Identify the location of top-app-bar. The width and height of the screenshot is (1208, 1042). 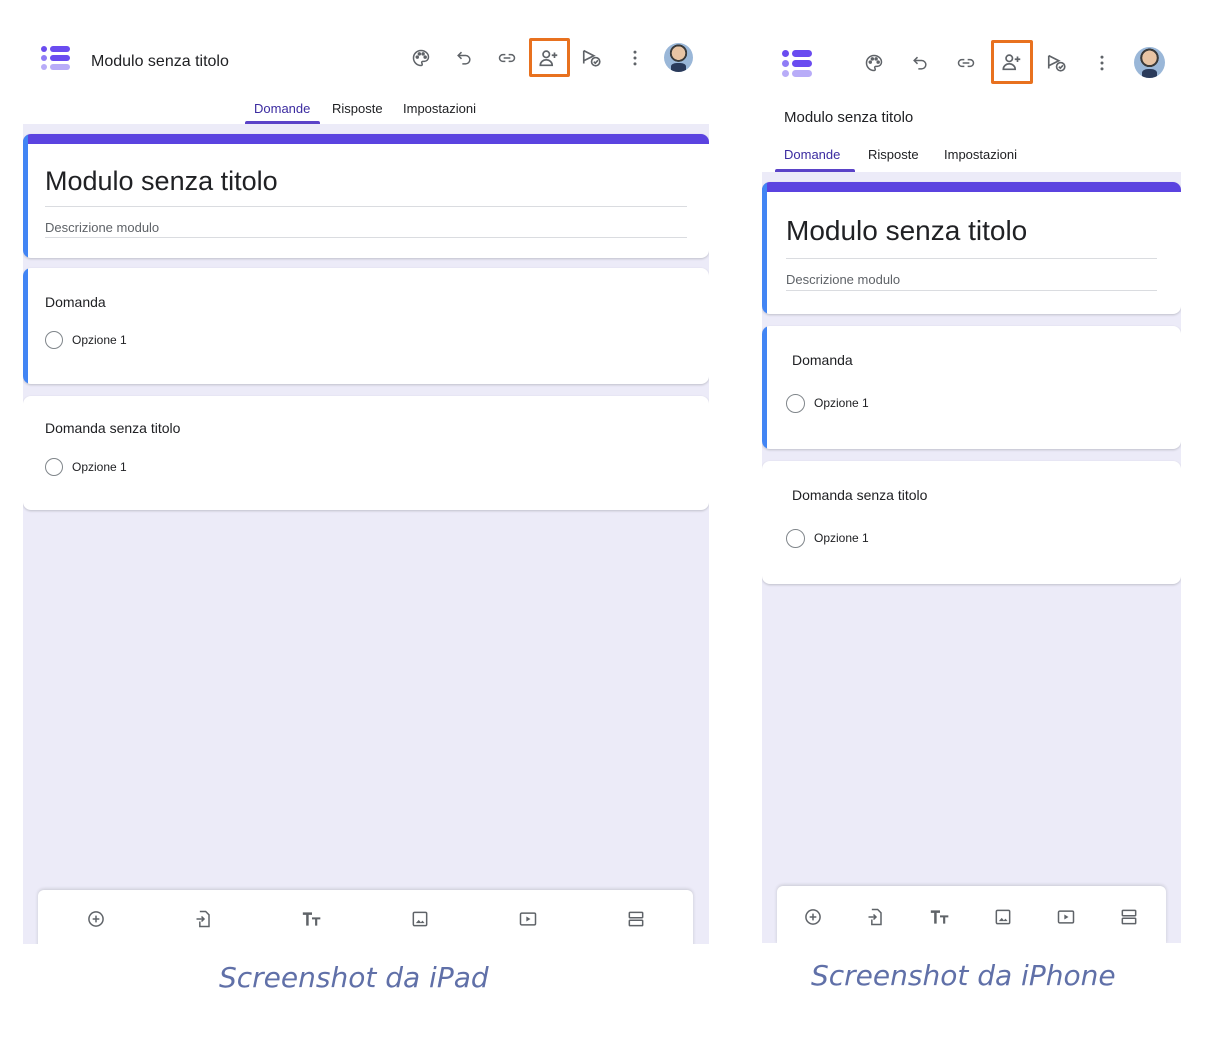
(971, 66).